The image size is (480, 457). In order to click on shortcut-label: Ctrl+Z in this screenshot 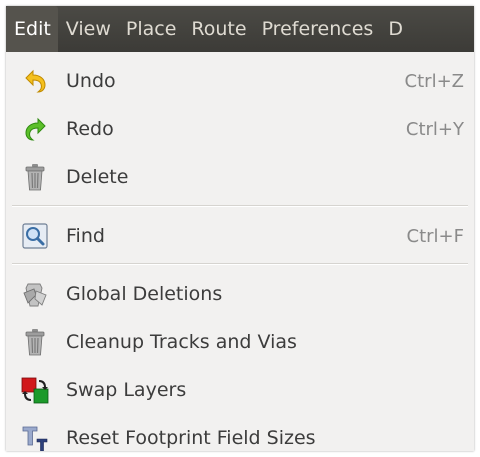, I will do `click(434, 81)`.